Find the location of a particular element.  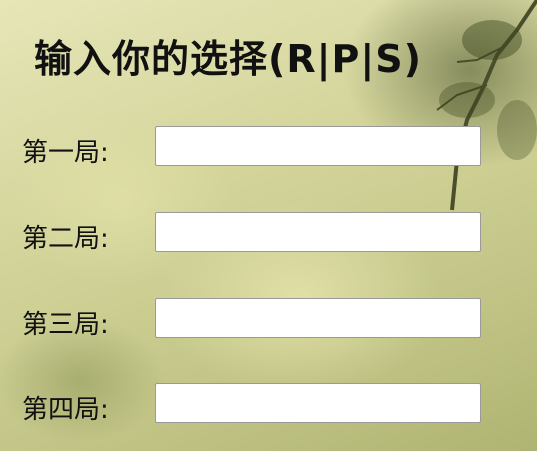

round-3-label: 第三局: is located at coordinates (65, 325).